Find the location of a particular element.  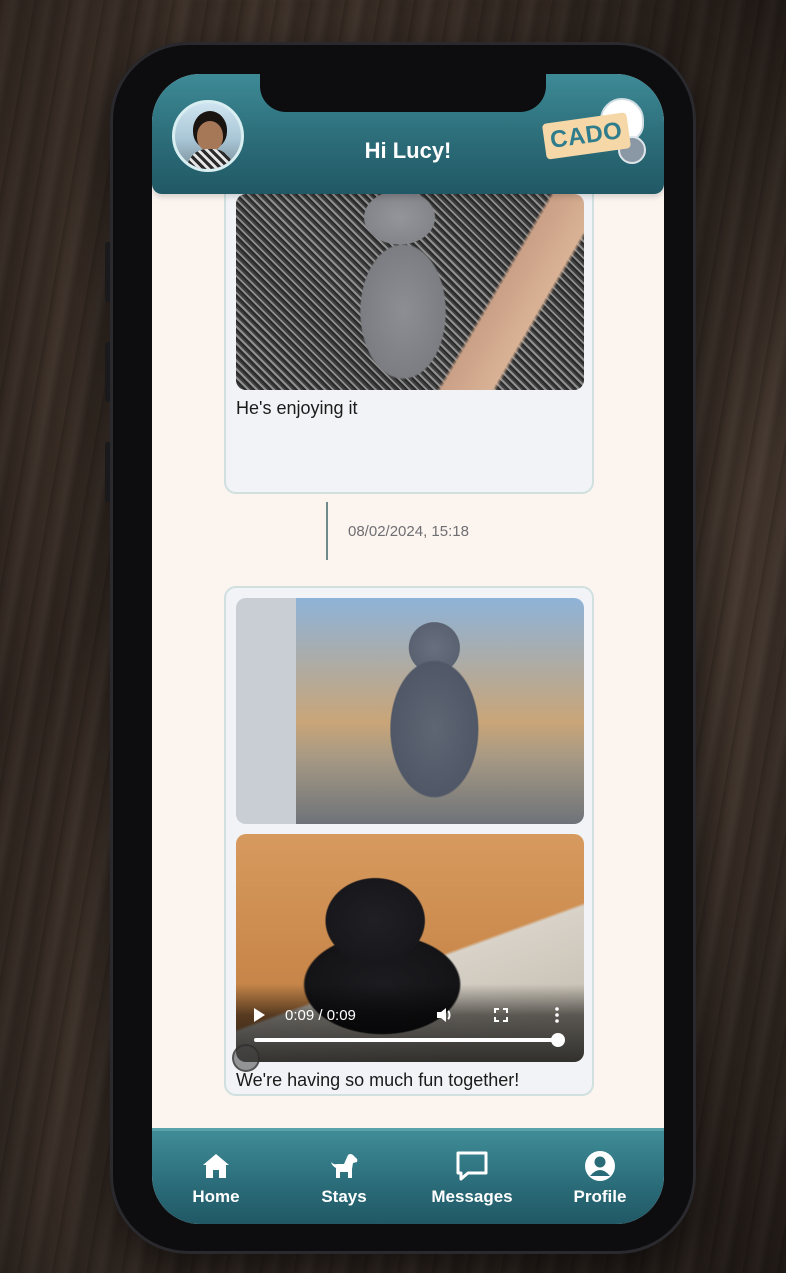

cat-belly-photo is located at coordinates (410, 292).